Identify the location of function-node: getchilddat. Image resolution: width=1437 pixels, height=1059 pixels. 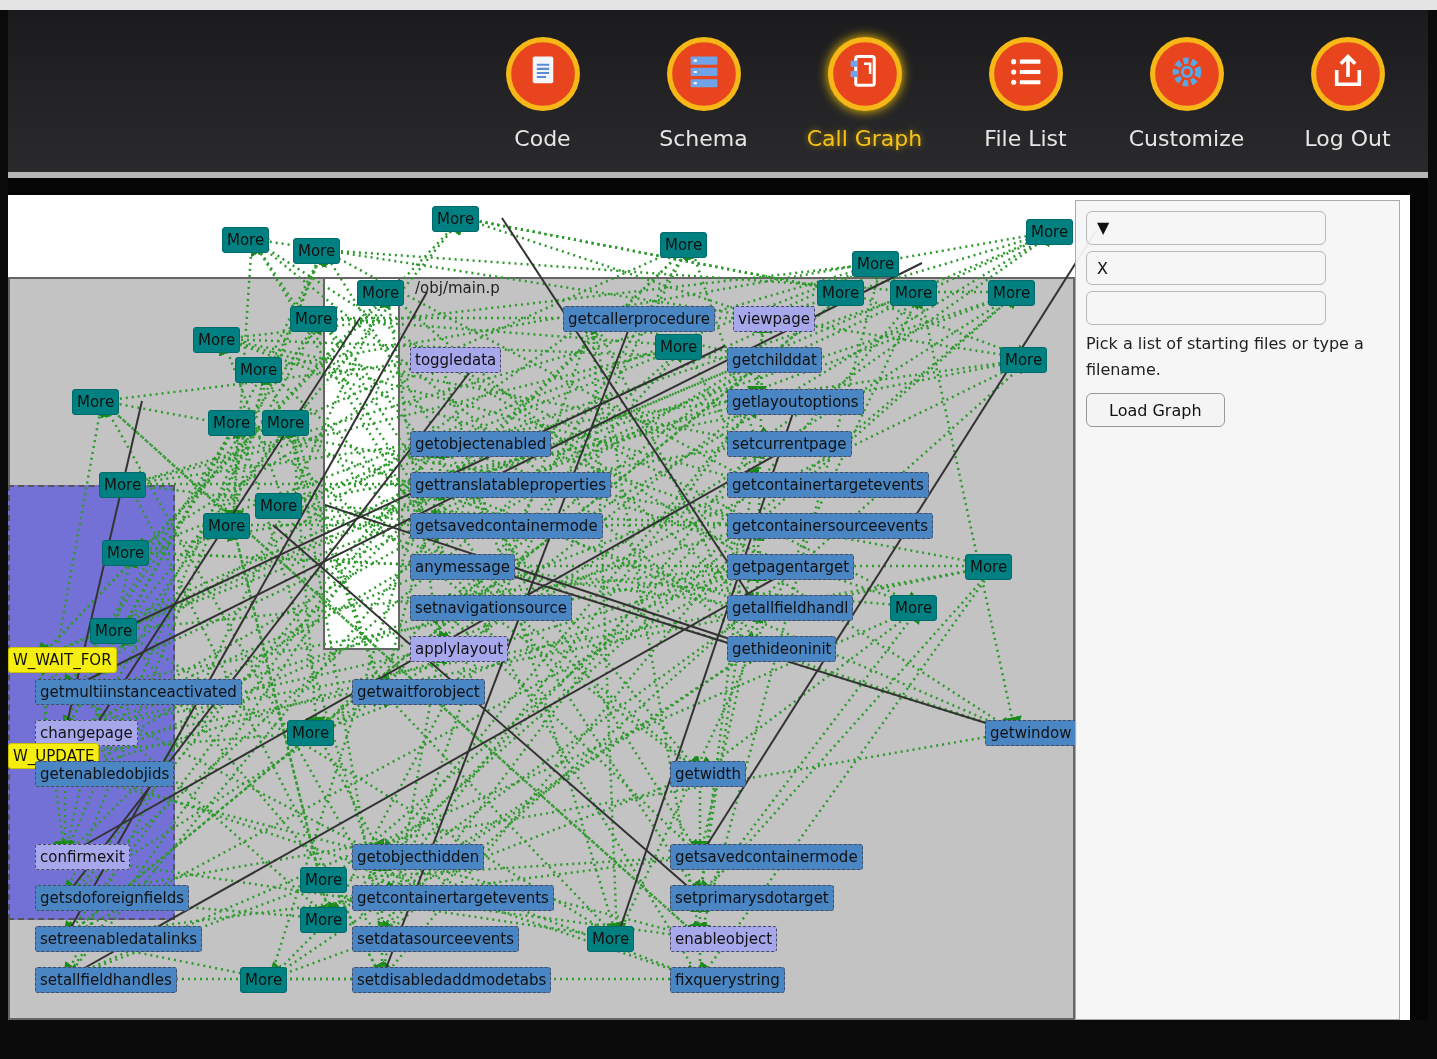
(774, 360).